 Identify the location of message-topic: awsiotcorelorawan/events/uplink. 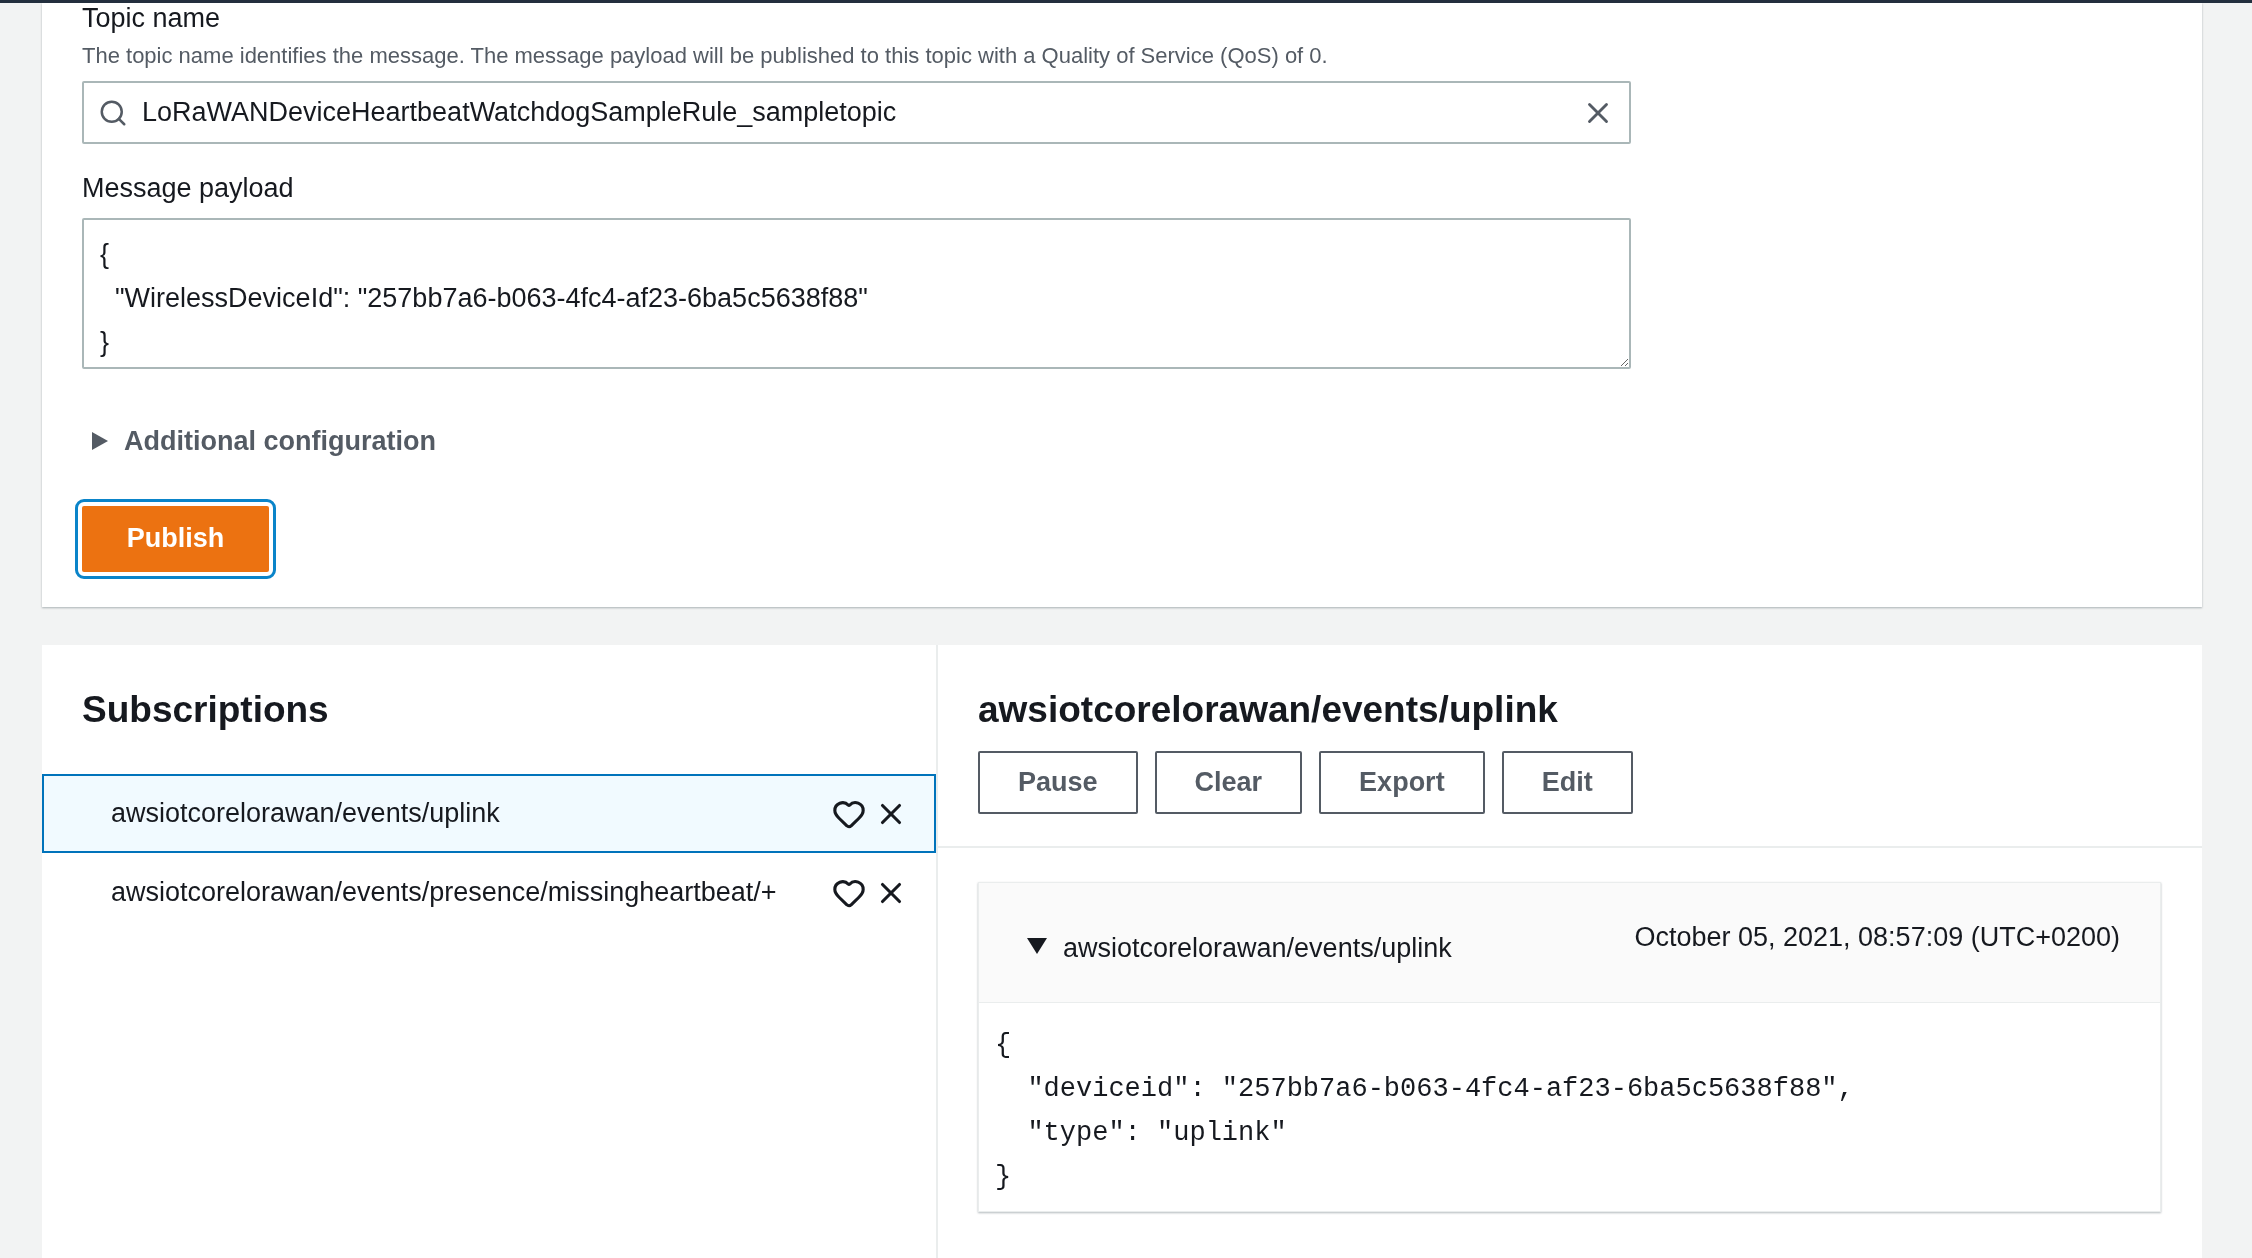
(1258, 949).